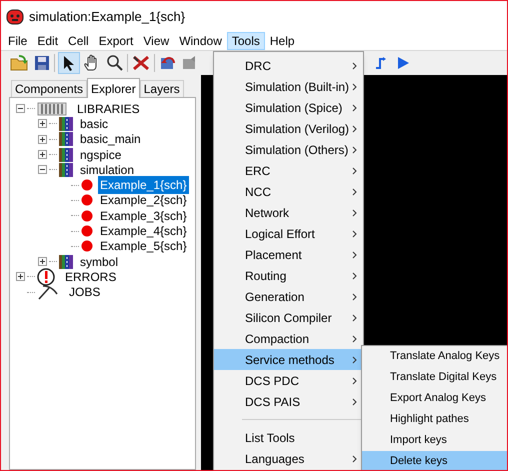 This screenshot has height=471, width=508. Describe the element at coordinates (434, 398) in the screenshot. I see `menu-item: Export Analog Keys` at that location.